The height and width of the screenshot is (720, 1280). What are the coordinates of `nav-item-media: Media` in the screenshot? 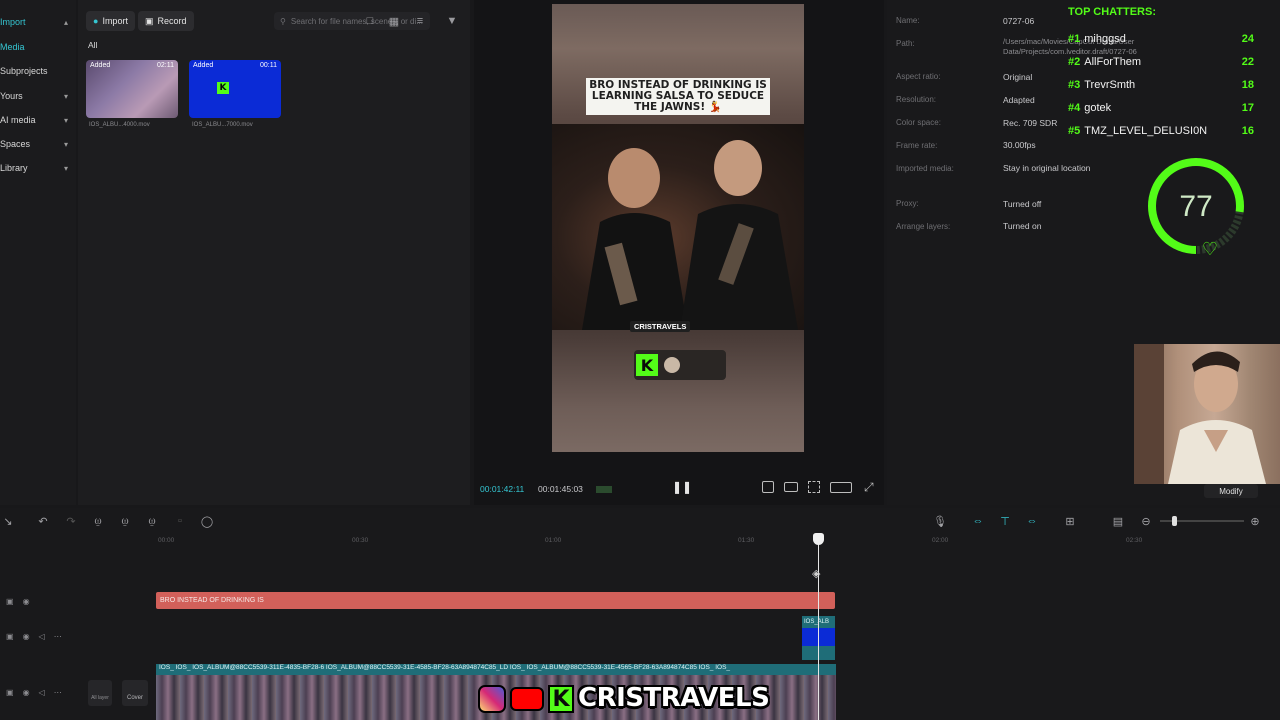 It's located at (36, 47).